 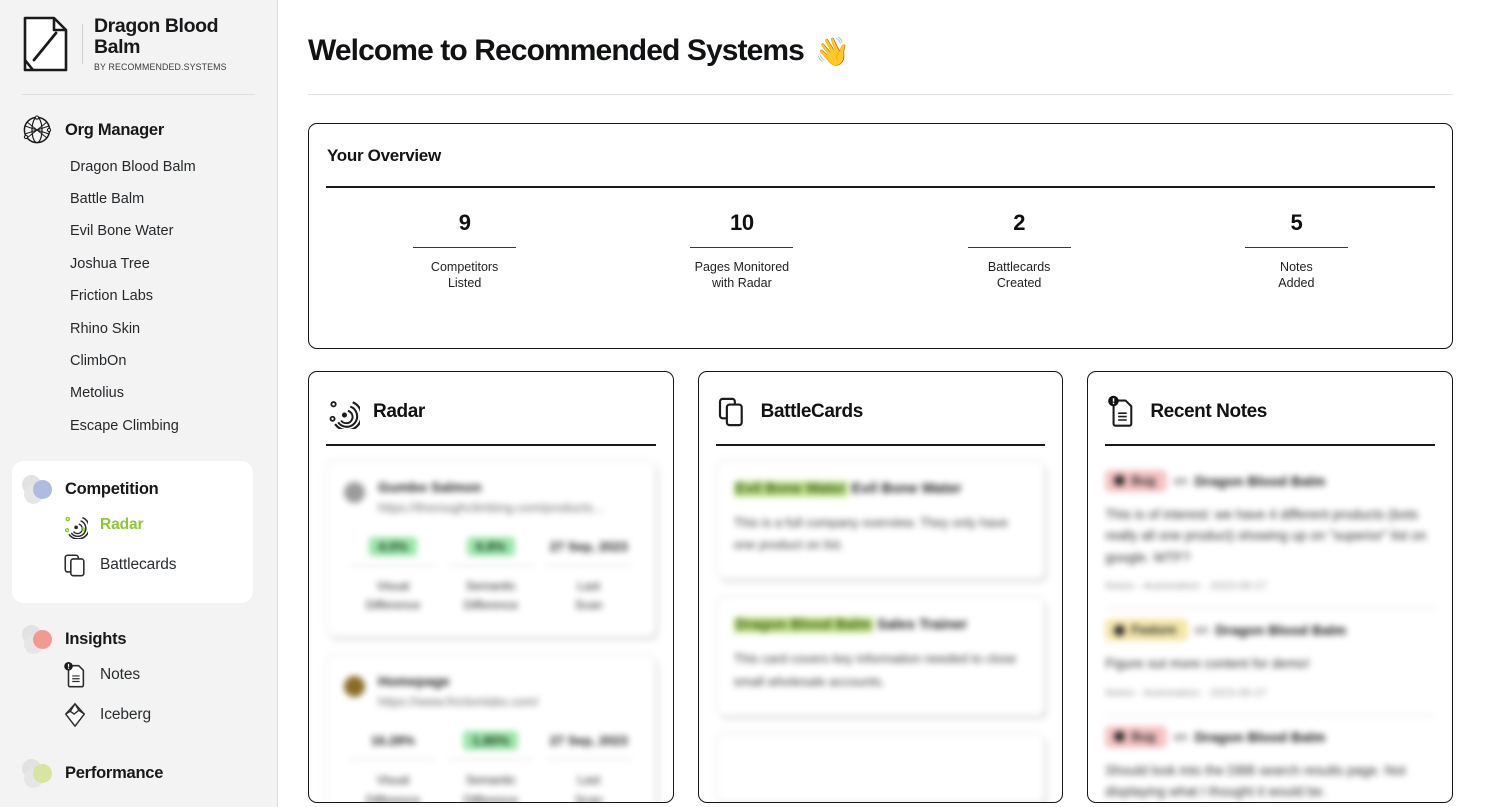 I want to click on insights-blob-icon, so click(x=37, y=639).